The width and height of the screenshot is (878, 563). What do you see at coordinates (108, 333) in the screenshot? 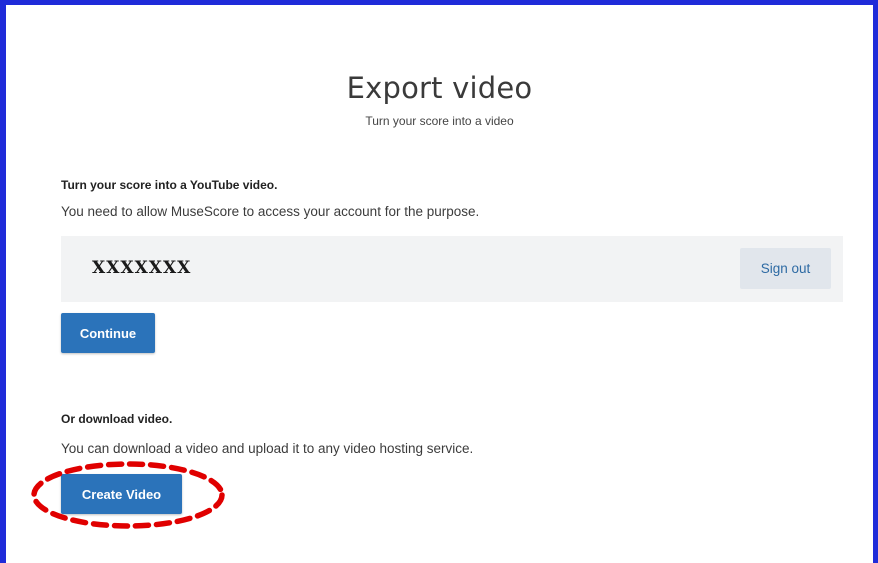
I see `continue-button: Continue` at bounding box center [108, 333].